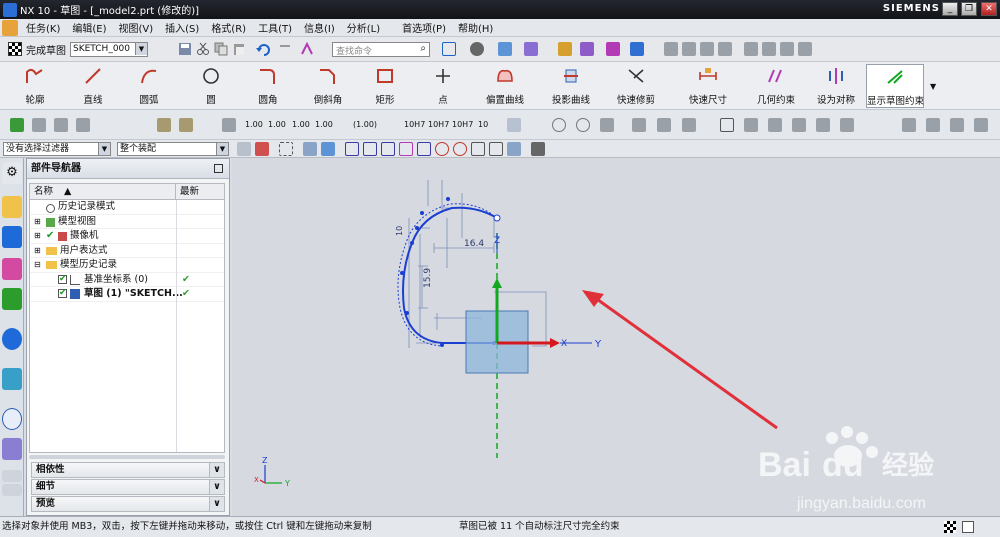 This screenshot has width=1000, height=537. Describe the element at coordinates (285, 49) in the screenshot. I see `redo-icon` at that location.